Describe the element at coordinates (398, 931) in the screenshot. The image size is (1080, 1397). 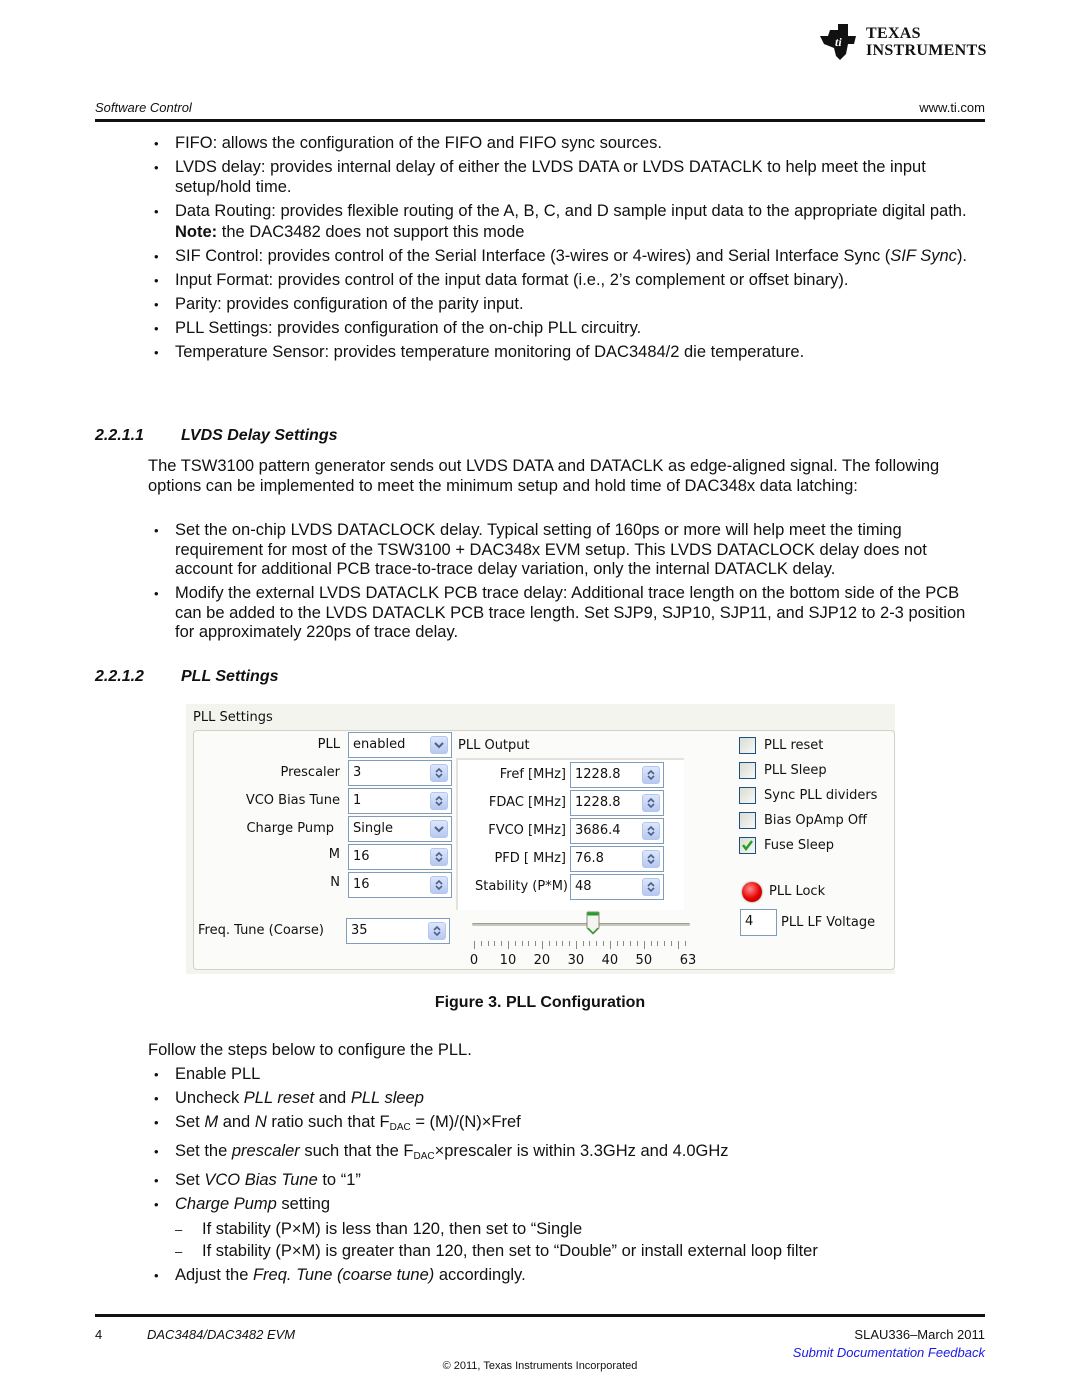
I see `freq-tune-spinner: 35` at that location.